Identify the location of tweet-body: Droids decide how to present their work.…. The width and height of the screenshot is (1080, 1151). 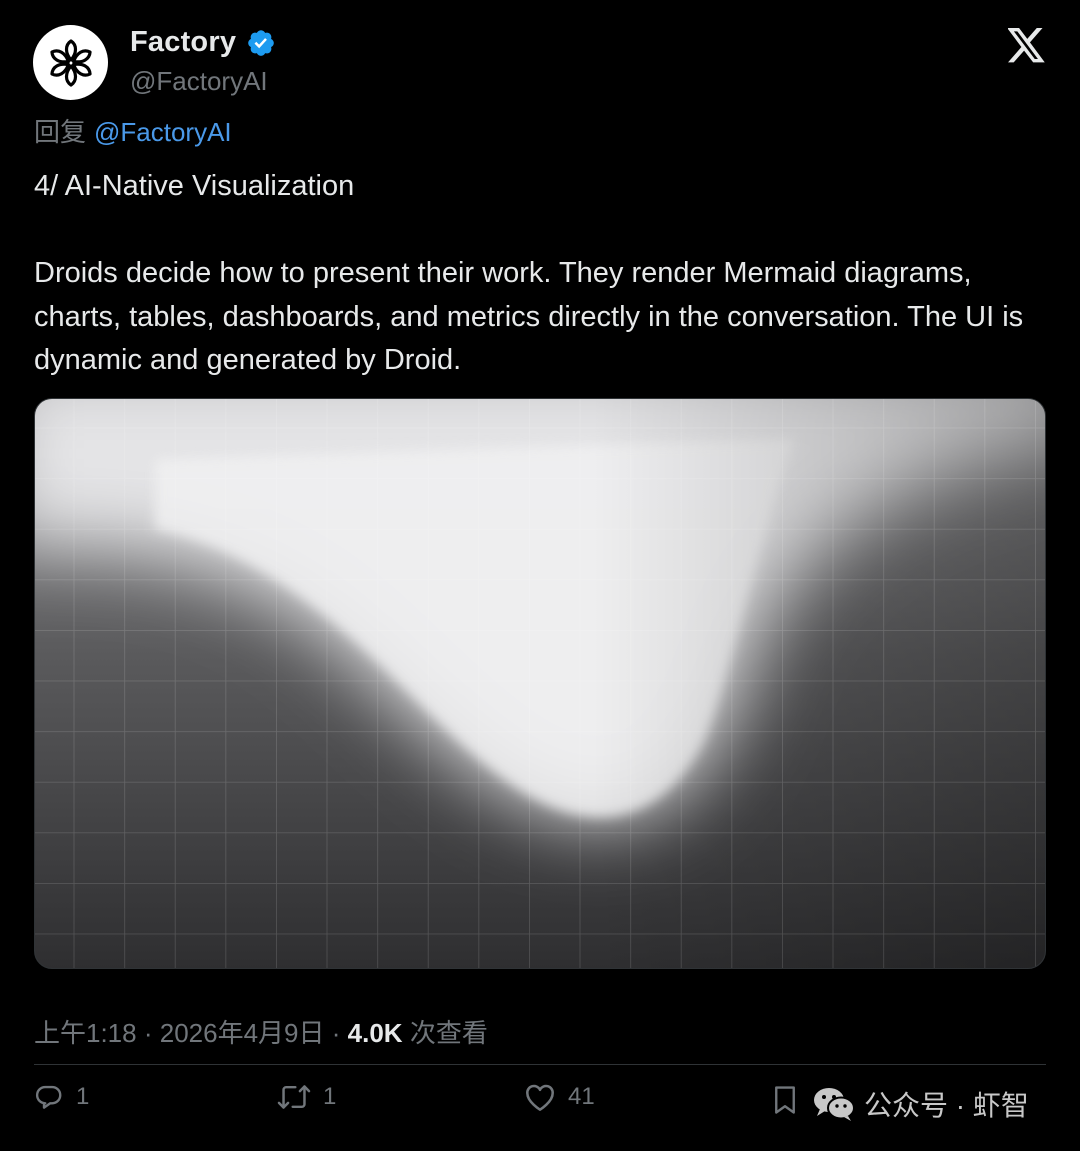
(529, 316).